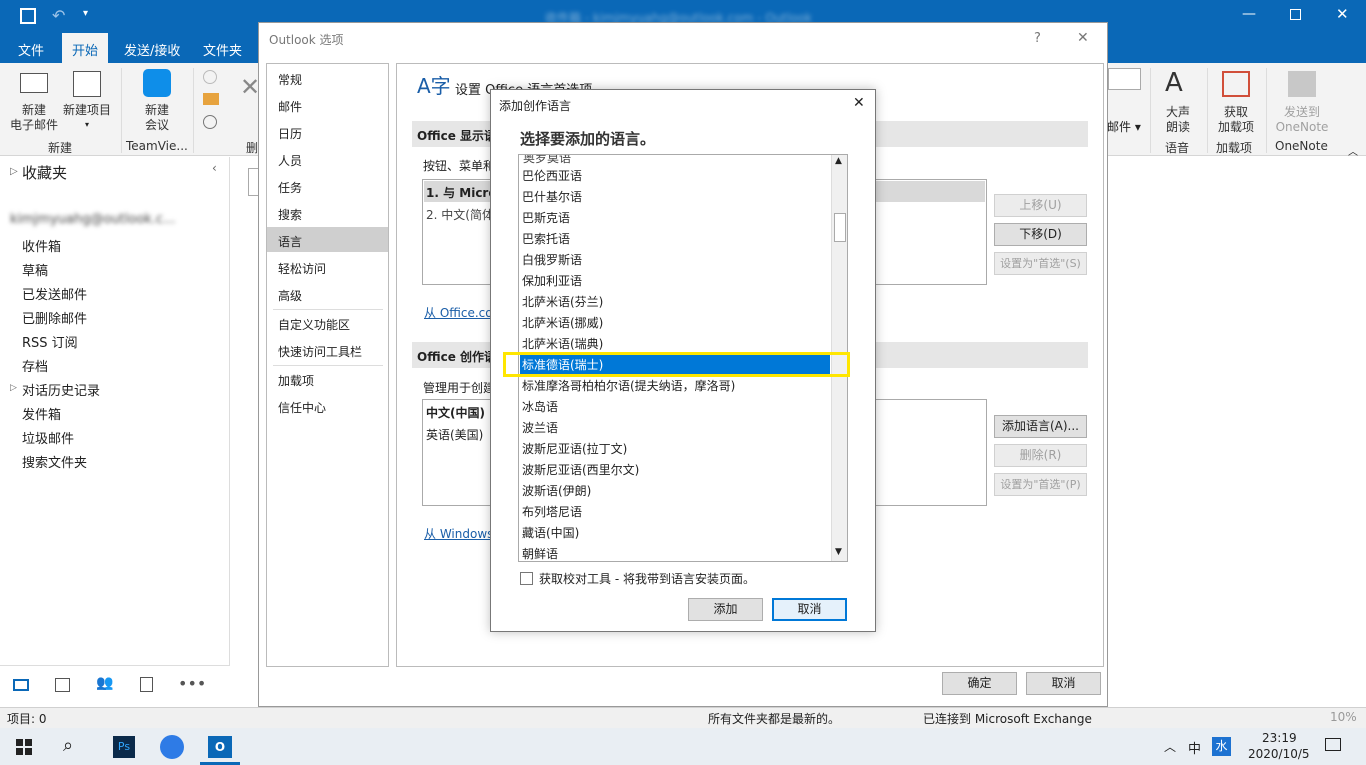 The width and height of the screenshot is (1366, 765). What do you see at coordinates (210, 122) in the screenshot?
I see `junk-icon` at bounding box center [210, 122].